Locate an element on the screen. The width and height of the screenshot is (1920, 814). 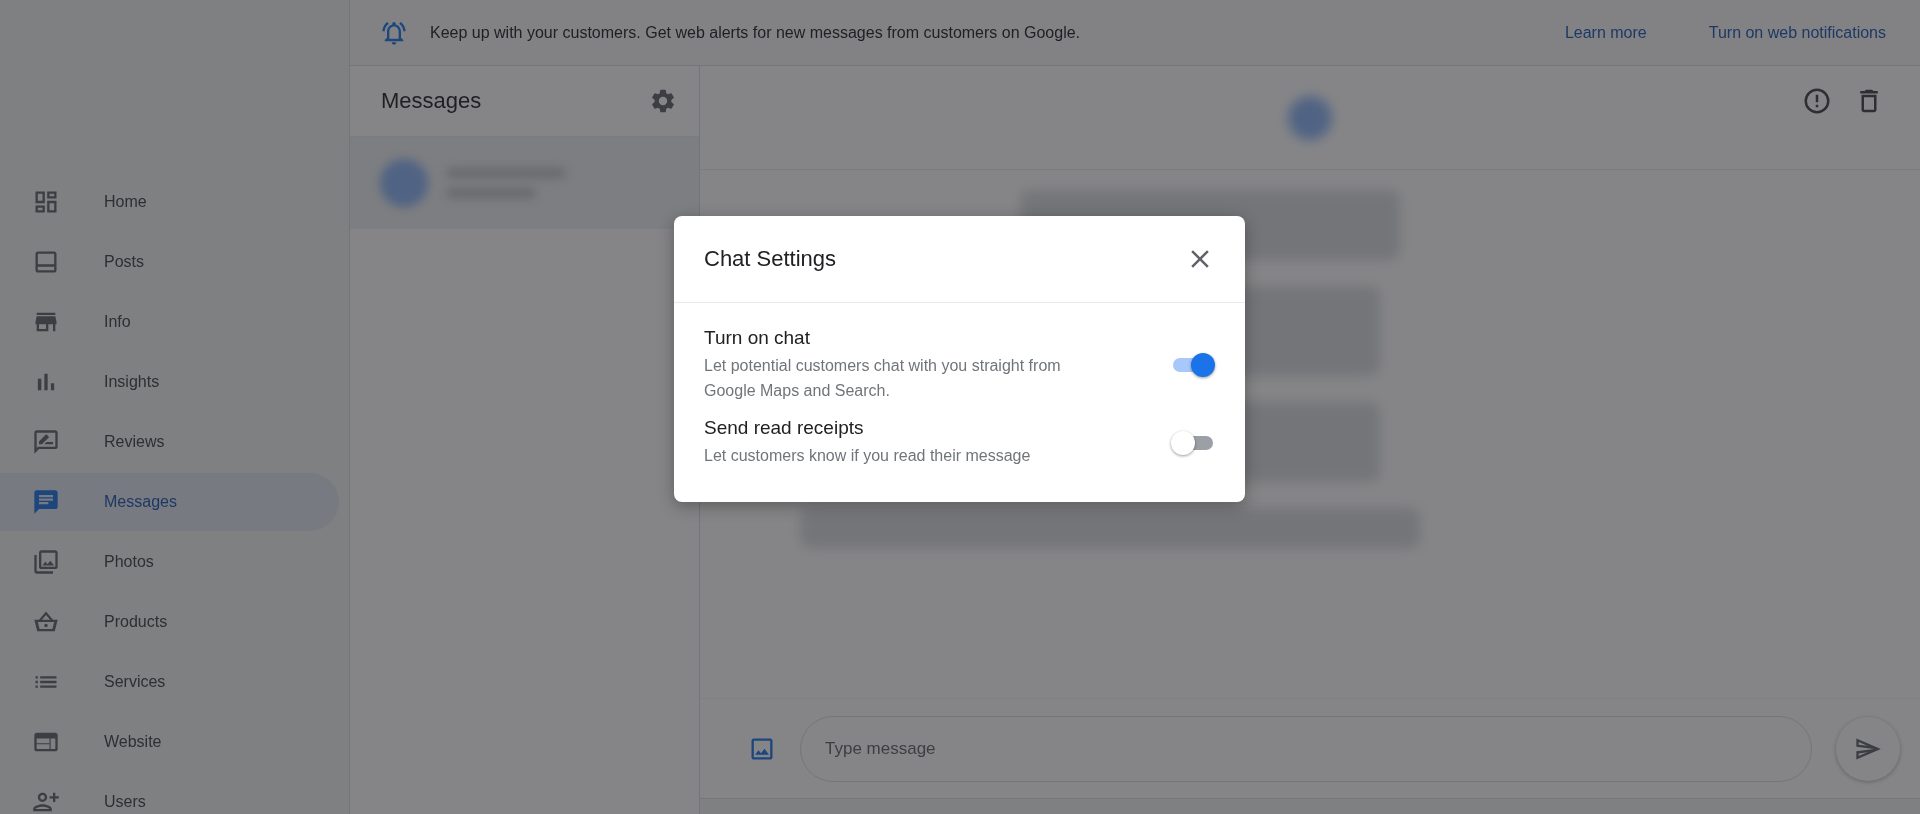
nav-item: Insights is located at coordinates (169, 382).